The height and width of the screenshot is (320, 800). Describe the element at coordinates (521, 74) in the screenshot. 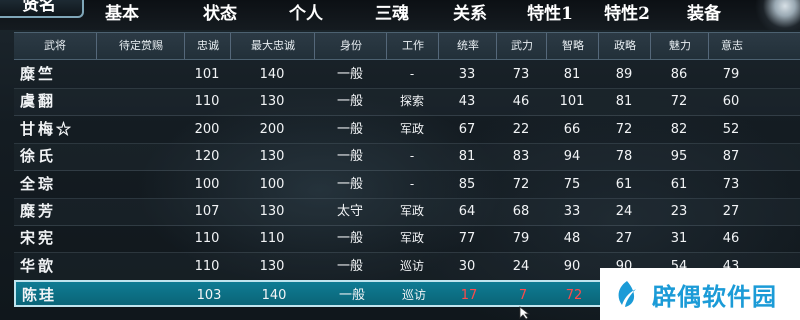

I see `war-value: 73` at that location.